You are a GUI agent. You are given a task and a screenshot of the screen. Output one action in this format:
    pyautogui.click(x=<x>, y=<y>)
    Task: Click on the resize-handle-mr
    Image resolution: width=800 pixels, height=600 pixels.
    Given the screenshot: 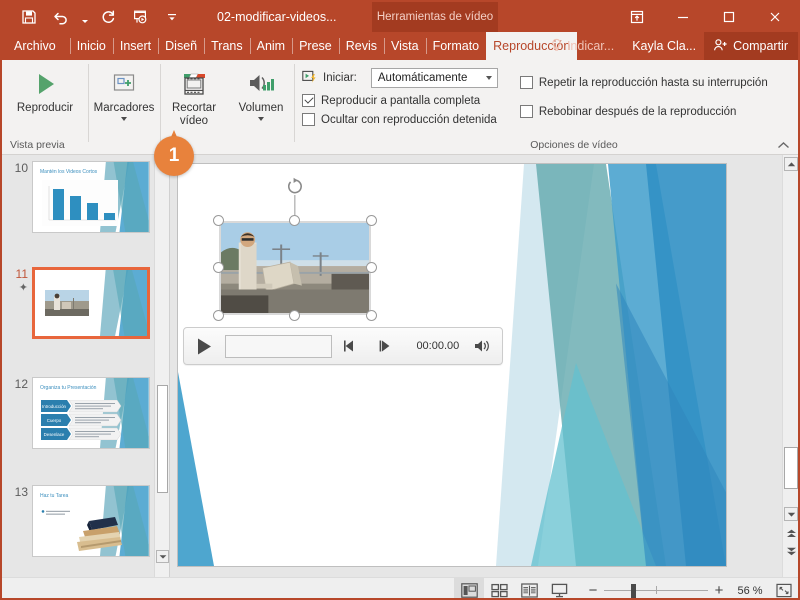 What is the action you would take?
    pyautogui.click(x=371, y=267)
    